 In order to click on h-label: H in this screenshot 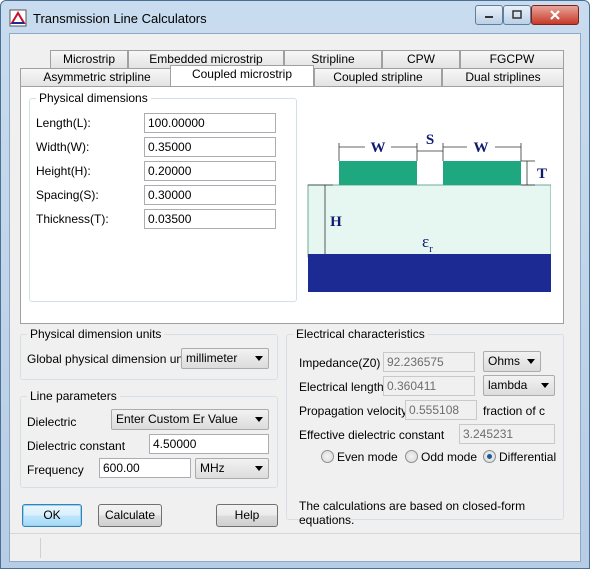, I will do `click(336, 222)`.